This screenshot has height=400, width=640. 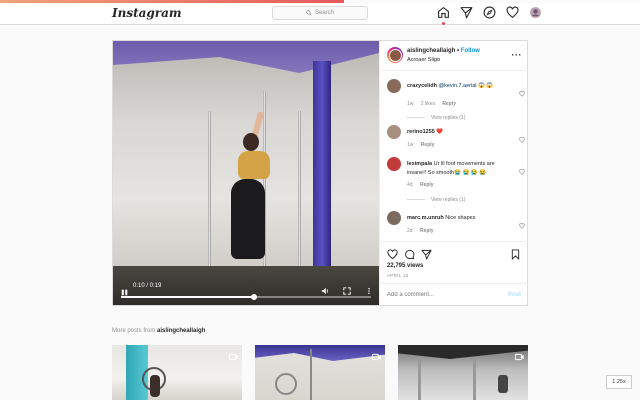 What do you see at coordinates (409, 253) in the screenshot?
I see `comment-bubble-icon` at bounding box center [409, 253].